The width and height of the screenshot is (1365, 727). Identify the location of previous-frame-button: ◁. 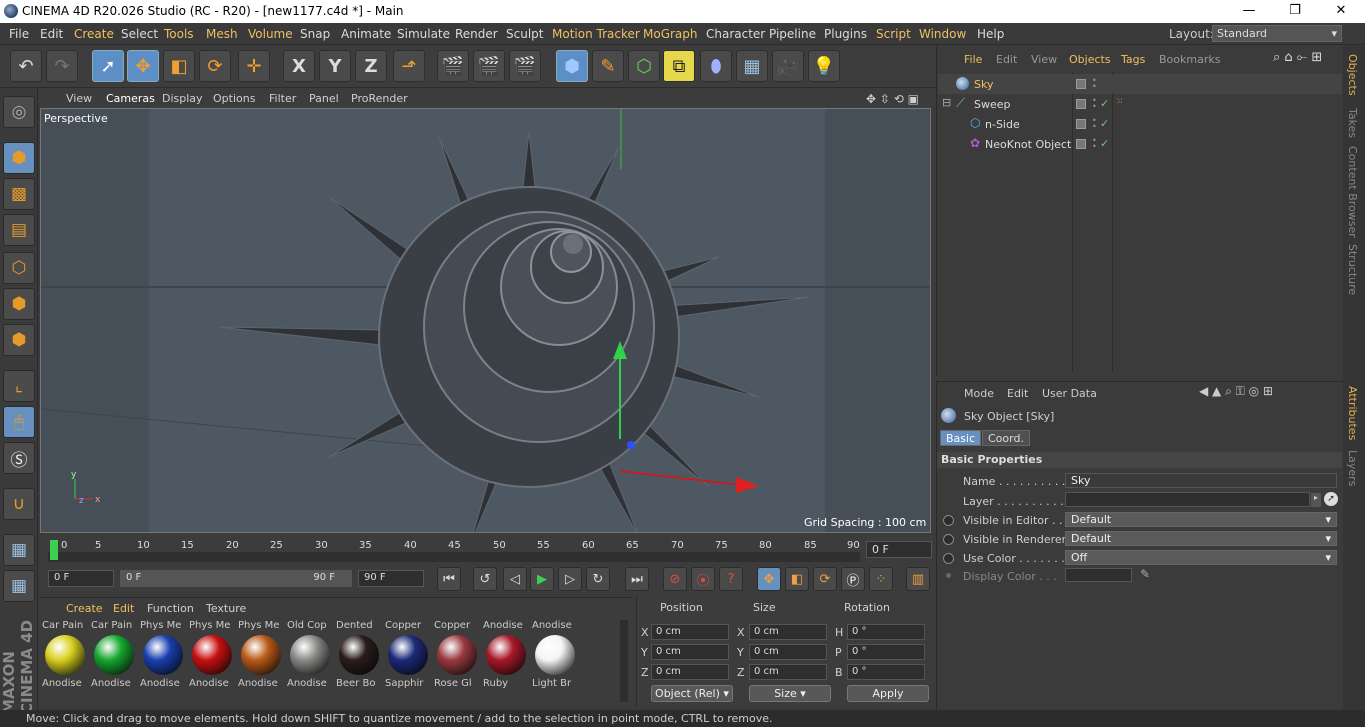
(515, 579).